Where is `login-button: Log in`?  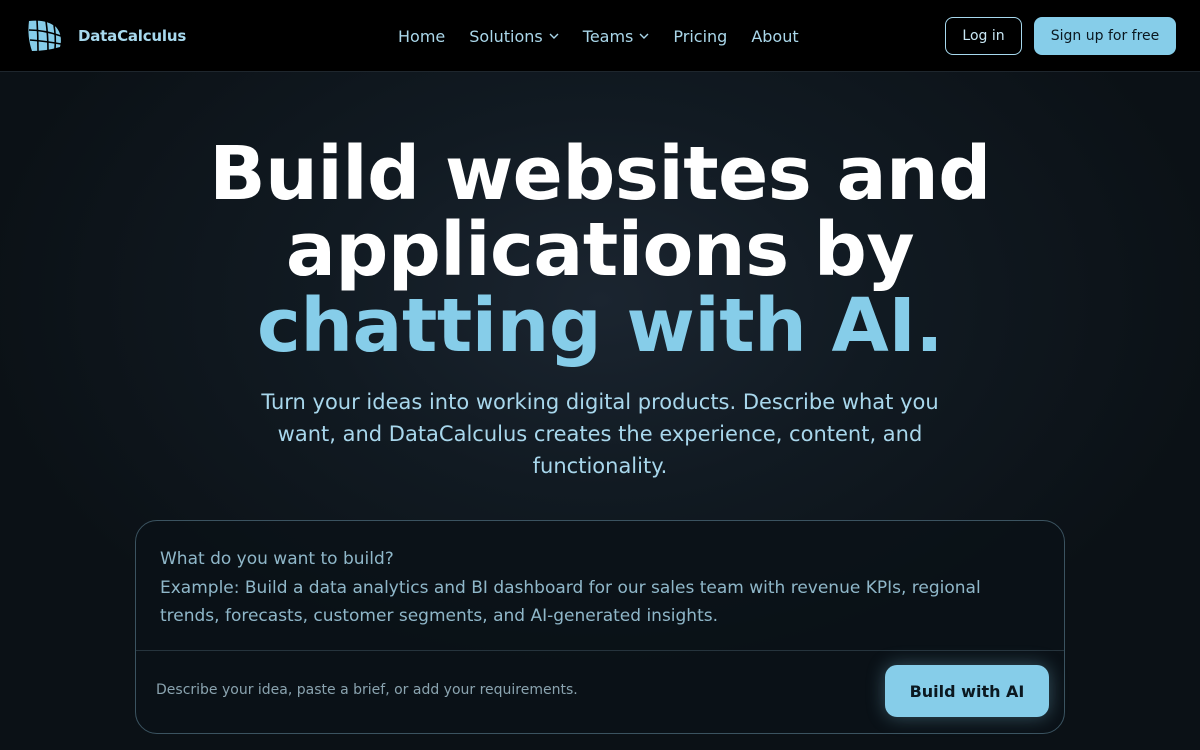
login-button: Log in is located at coordinates (983, 36).